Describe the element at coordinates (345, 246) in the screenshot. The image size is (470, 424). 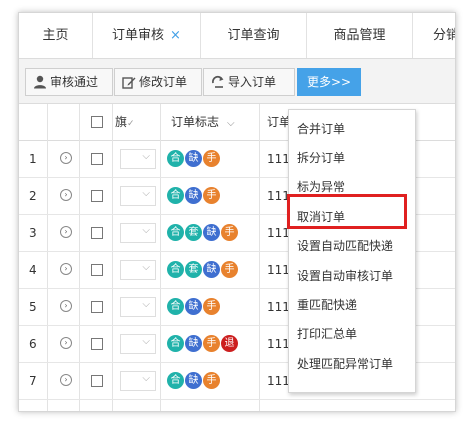
I see `menu-item-auto-match-courier: 设置自动匹配快递` at that location.